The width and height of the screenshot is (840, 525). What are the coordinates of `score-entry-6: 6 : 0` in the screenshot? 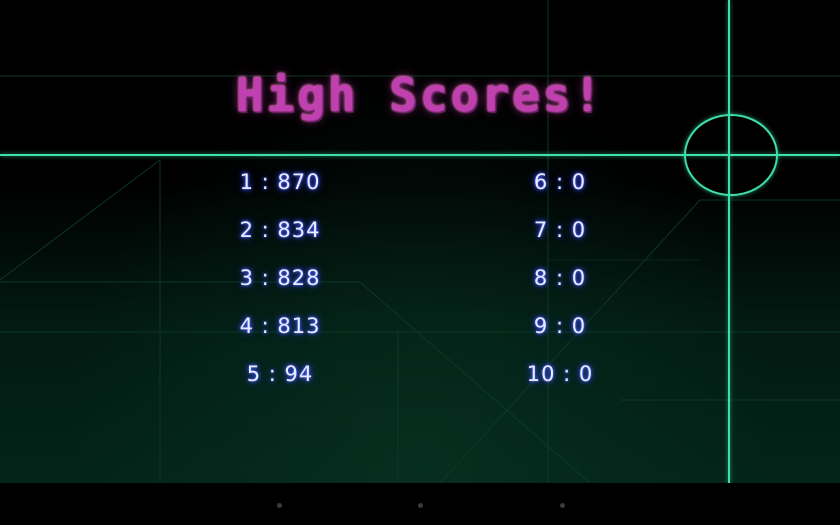 It's located at (560, 182).